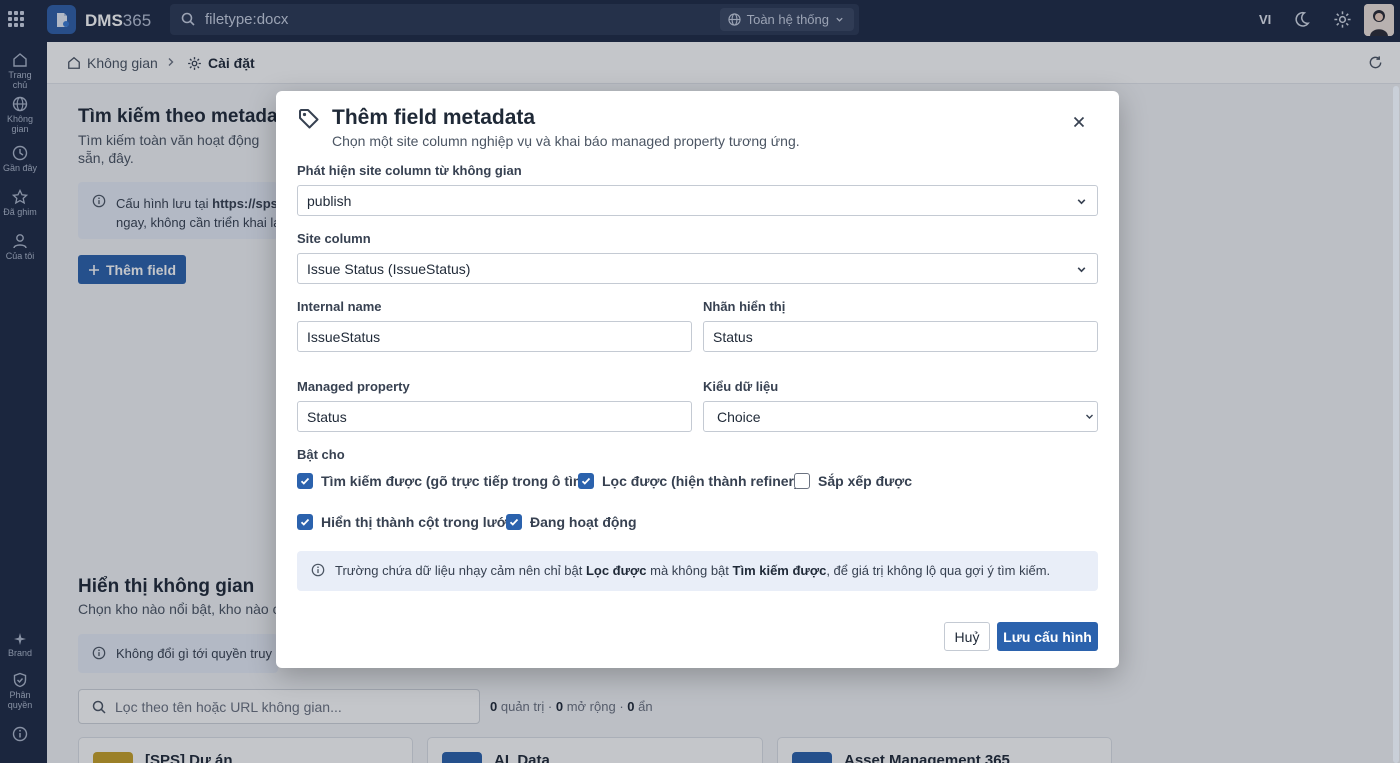  What do you see at coordinates (321, 454) in the screenshot?
I see `enable-for-label: Bật cho` at bounding box center [321, 454].